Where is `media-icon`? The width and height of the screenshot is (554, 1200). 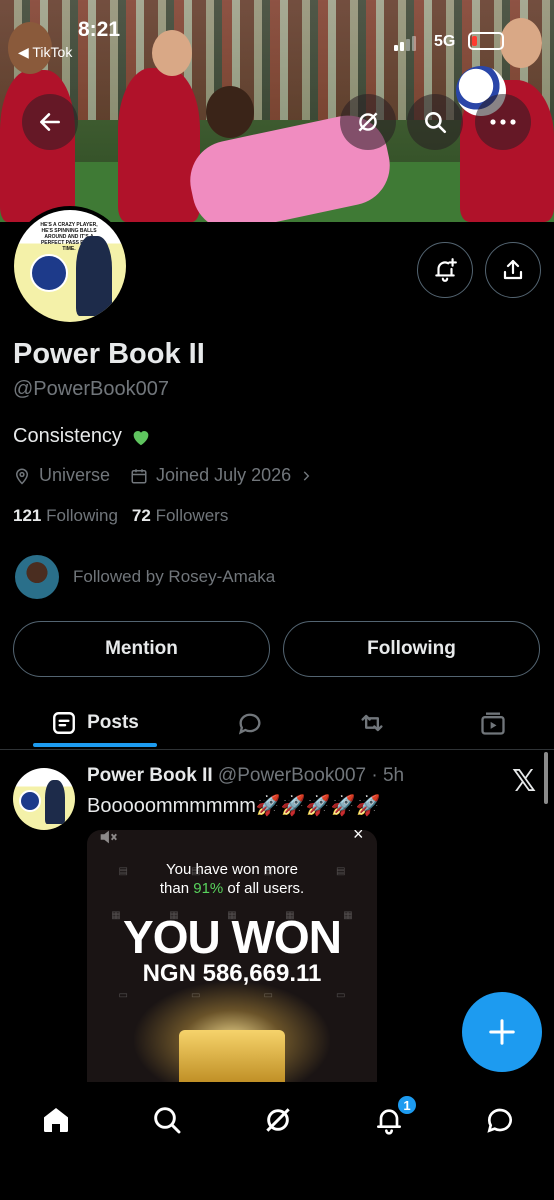 media-icon is located at coordinates (493, 723).